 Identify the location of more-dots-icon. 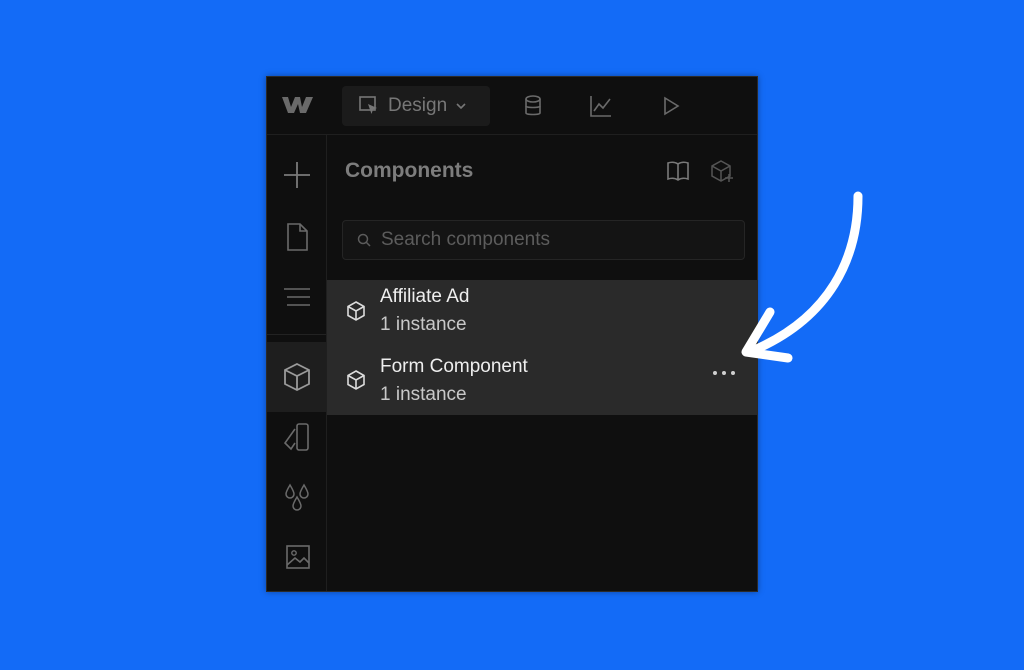
(715, 373).